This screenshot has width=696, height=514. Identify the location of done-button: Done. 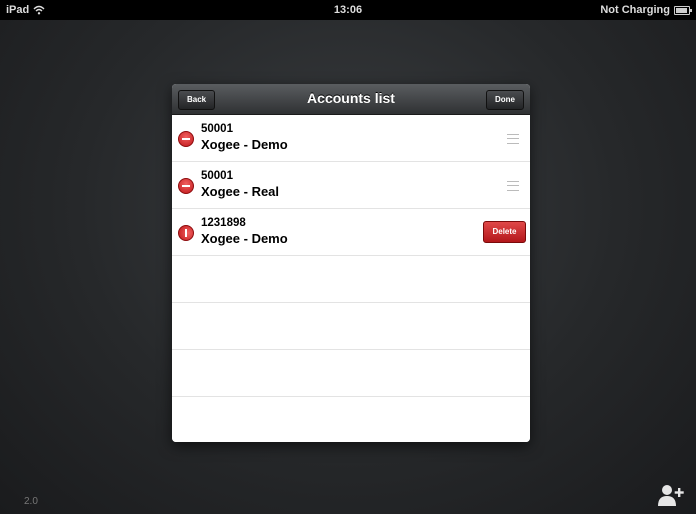
(505, 100).